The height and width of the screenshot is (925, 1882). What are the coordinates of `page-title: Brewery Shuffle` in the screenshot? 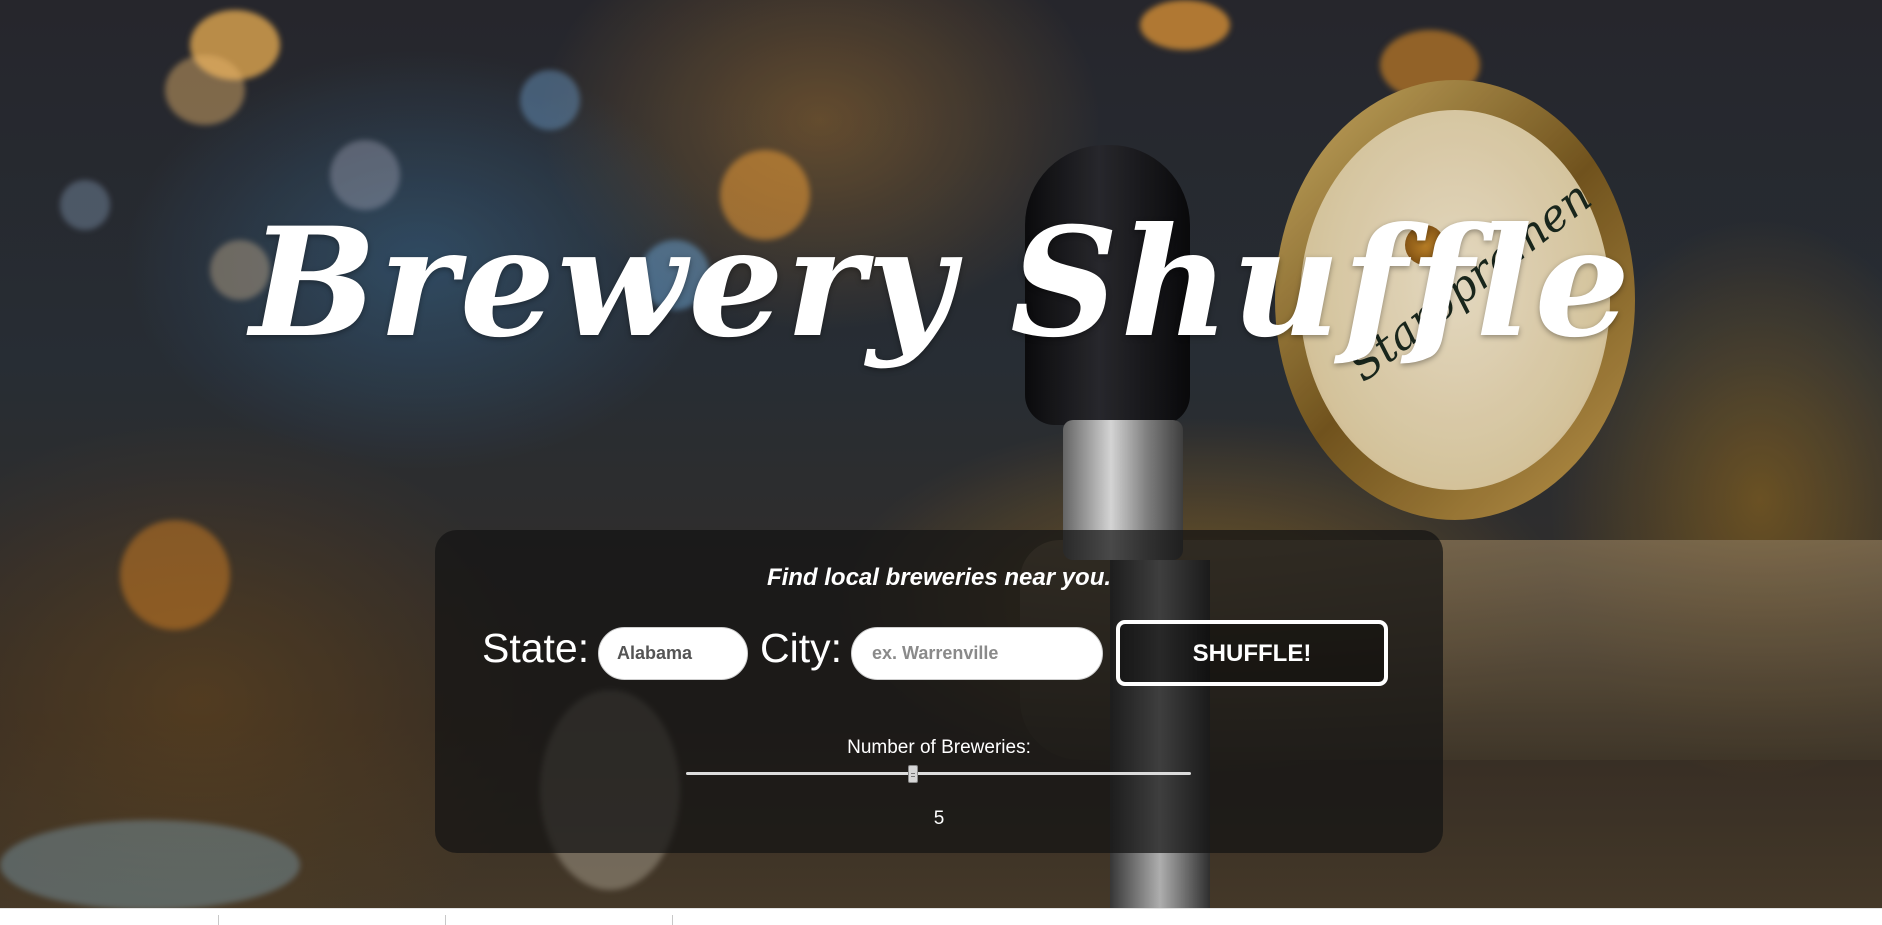 It's located at (941, 283).